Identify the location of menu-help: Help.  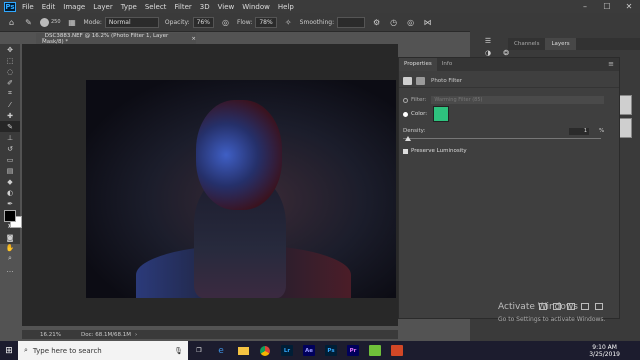
(286, 7).